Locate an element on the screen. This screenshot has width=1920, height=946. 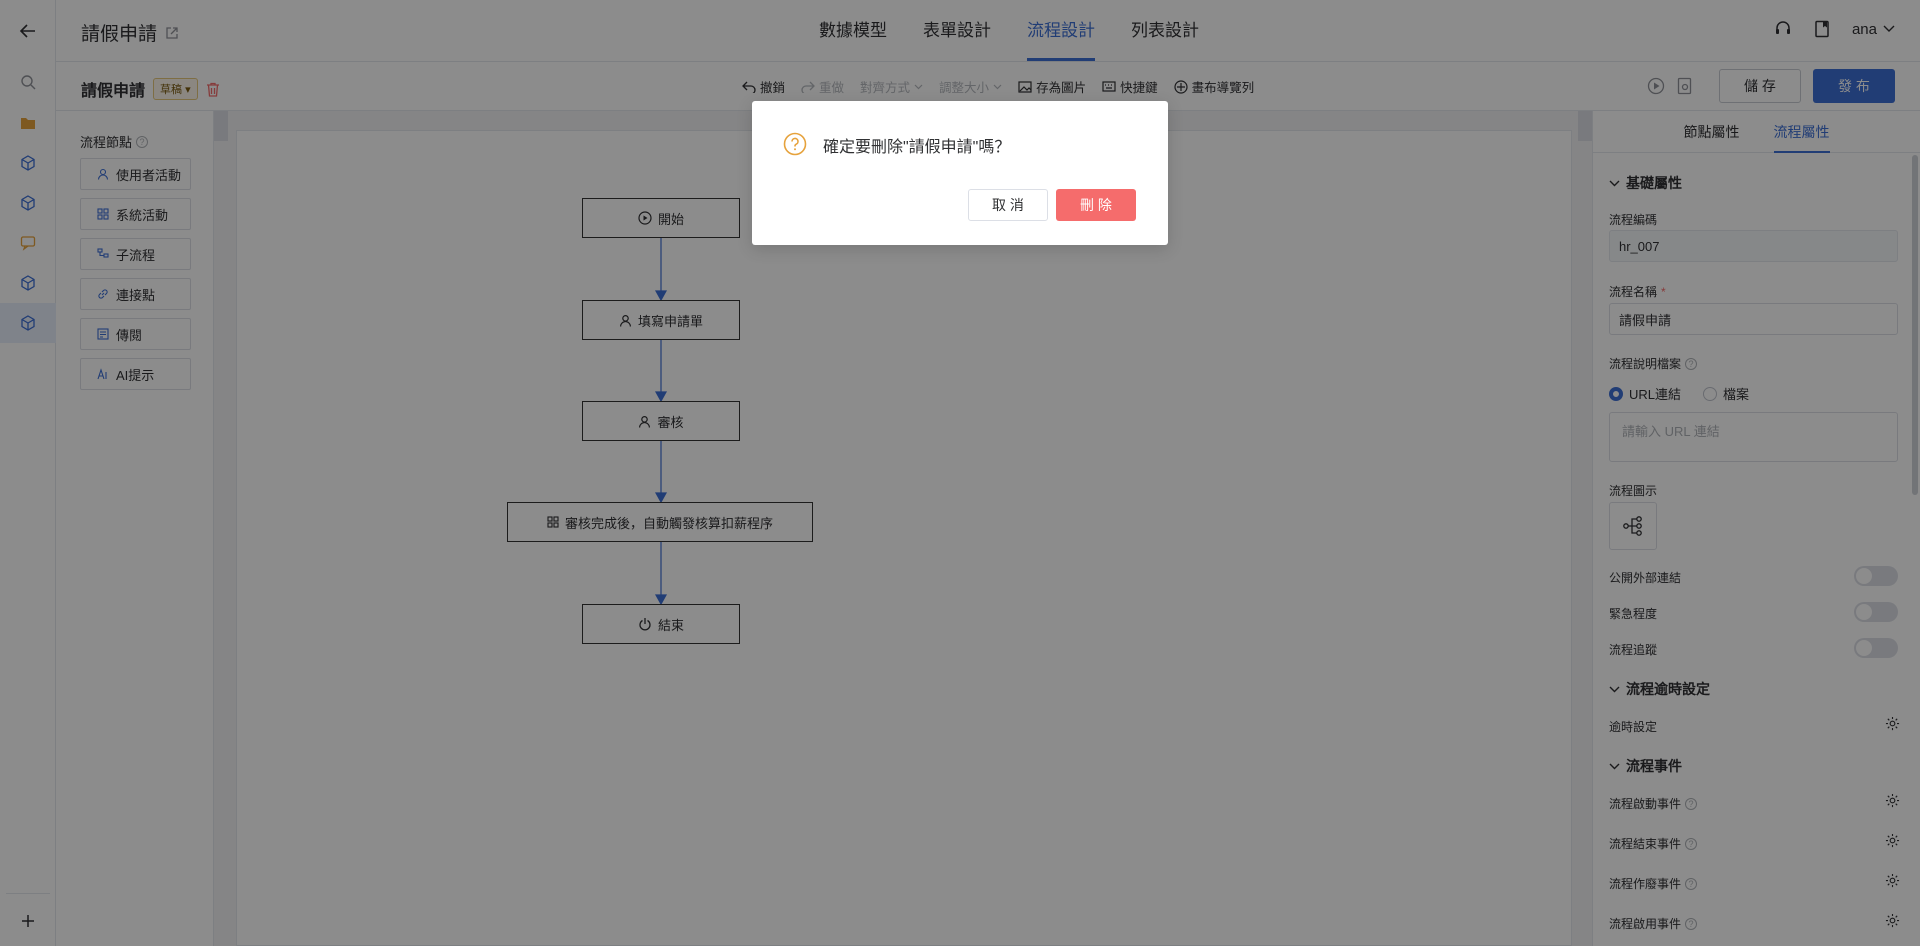
cancel-button: 取 消 is located at coordinates (1008, 205).